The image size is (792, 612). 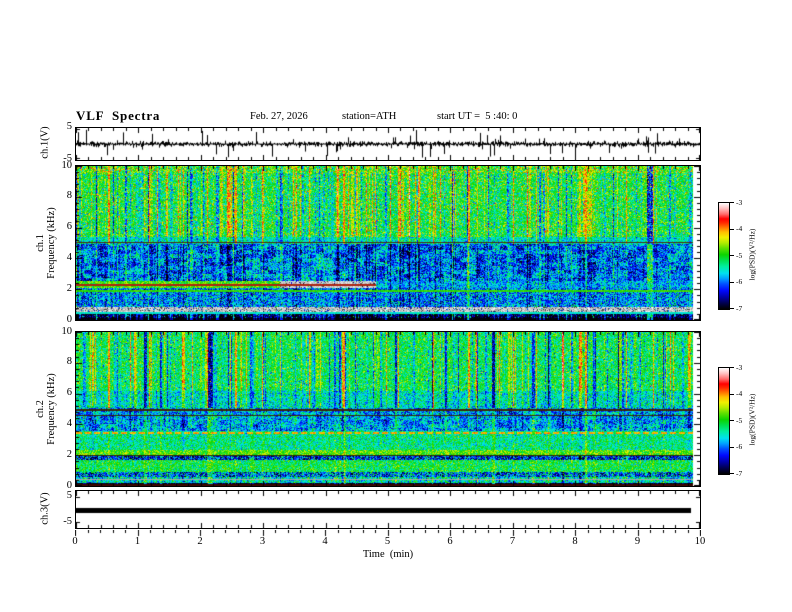 What do you see at coordinates (575, 541) in the screenshot?
I see `x-tick-label: 8` at bounding box center [575, 541].